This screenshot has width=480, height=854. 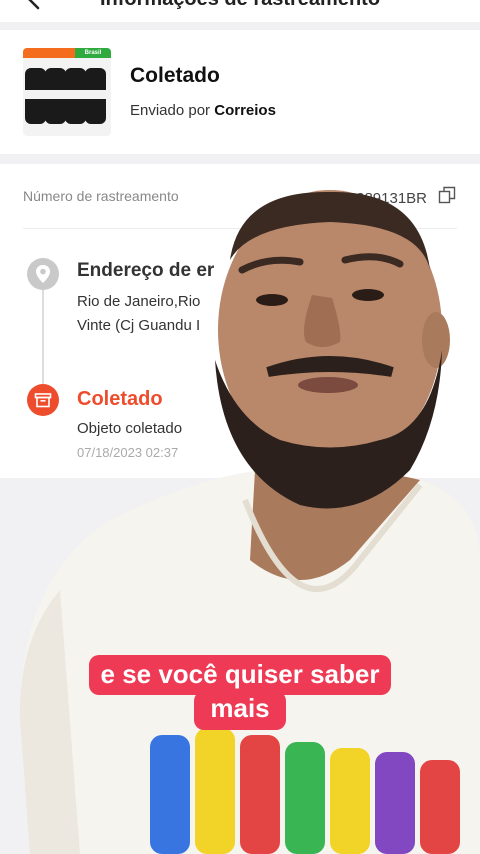 I want to click on app-header: Informações de rastreamento, so click(x=240, y=11).